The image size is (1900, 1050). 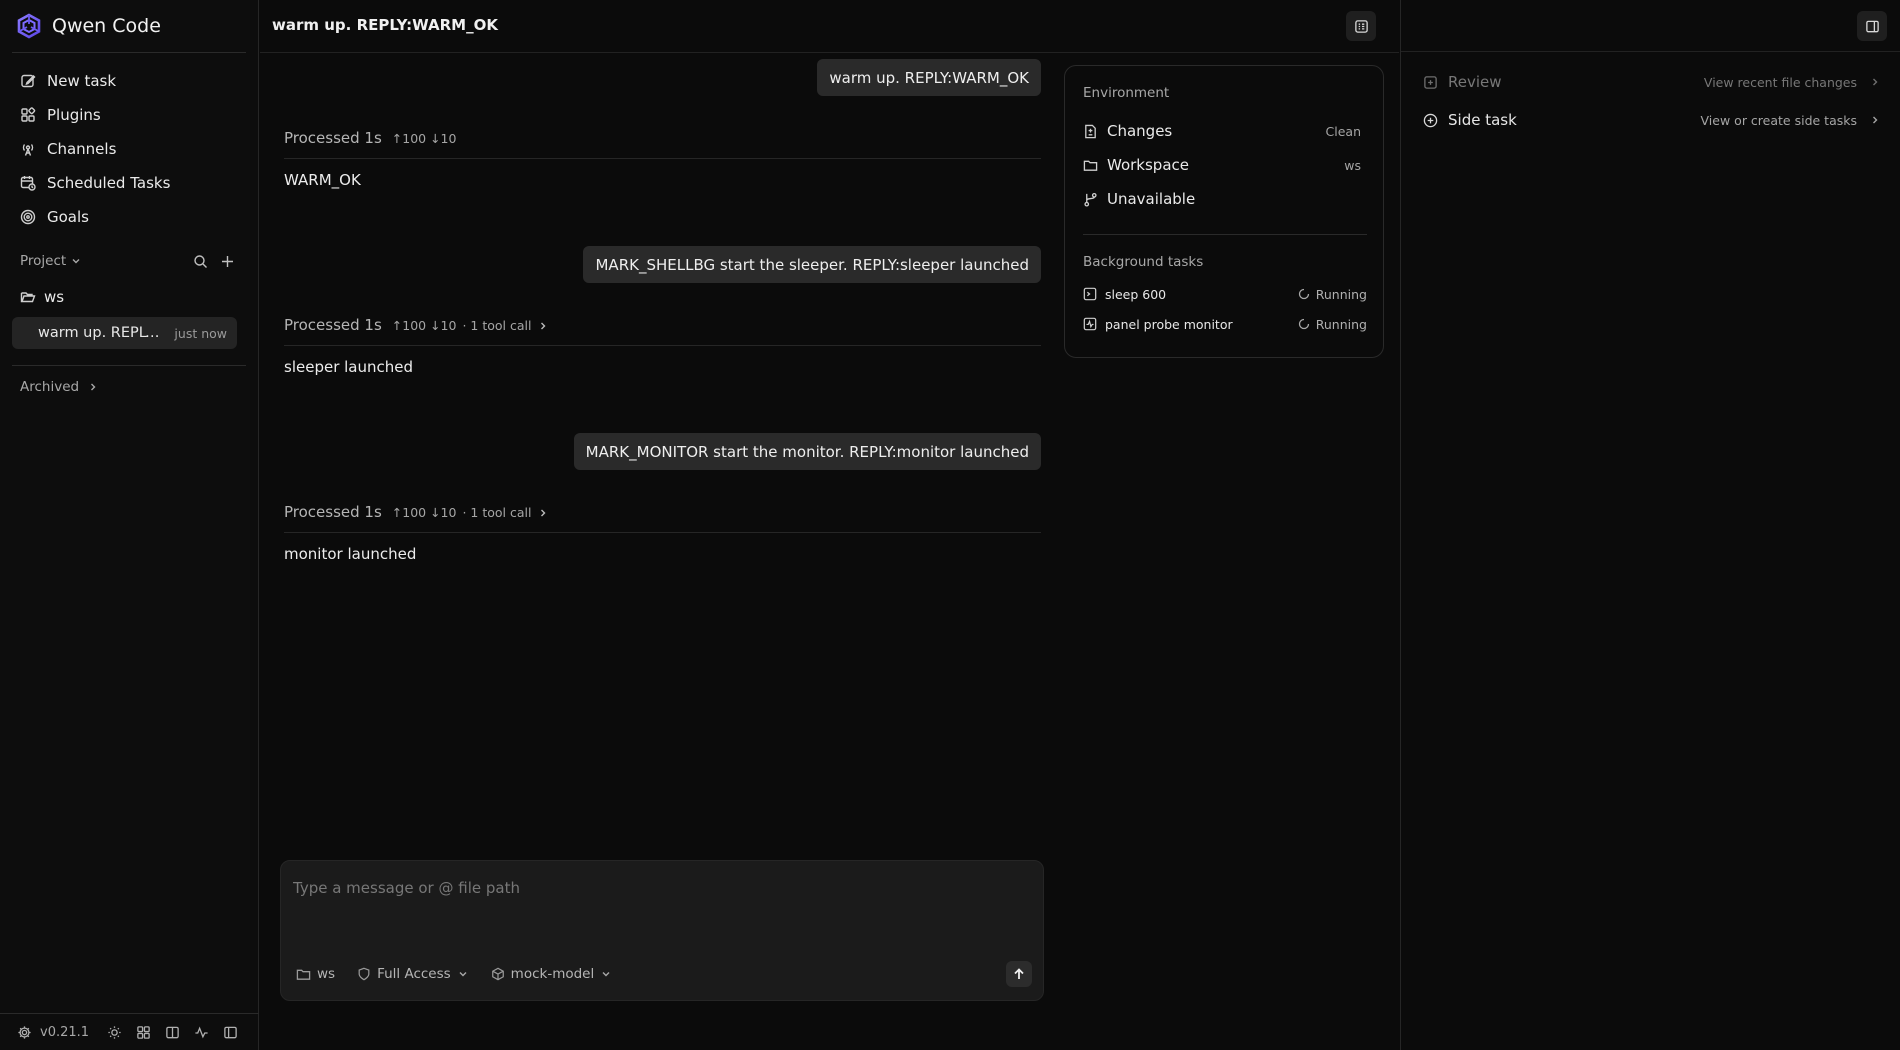 What do you see at coordinates (1136, 294) in the screenshot?
I see `bg-task-label: sleep 600` at bounding box center [1136, 294].